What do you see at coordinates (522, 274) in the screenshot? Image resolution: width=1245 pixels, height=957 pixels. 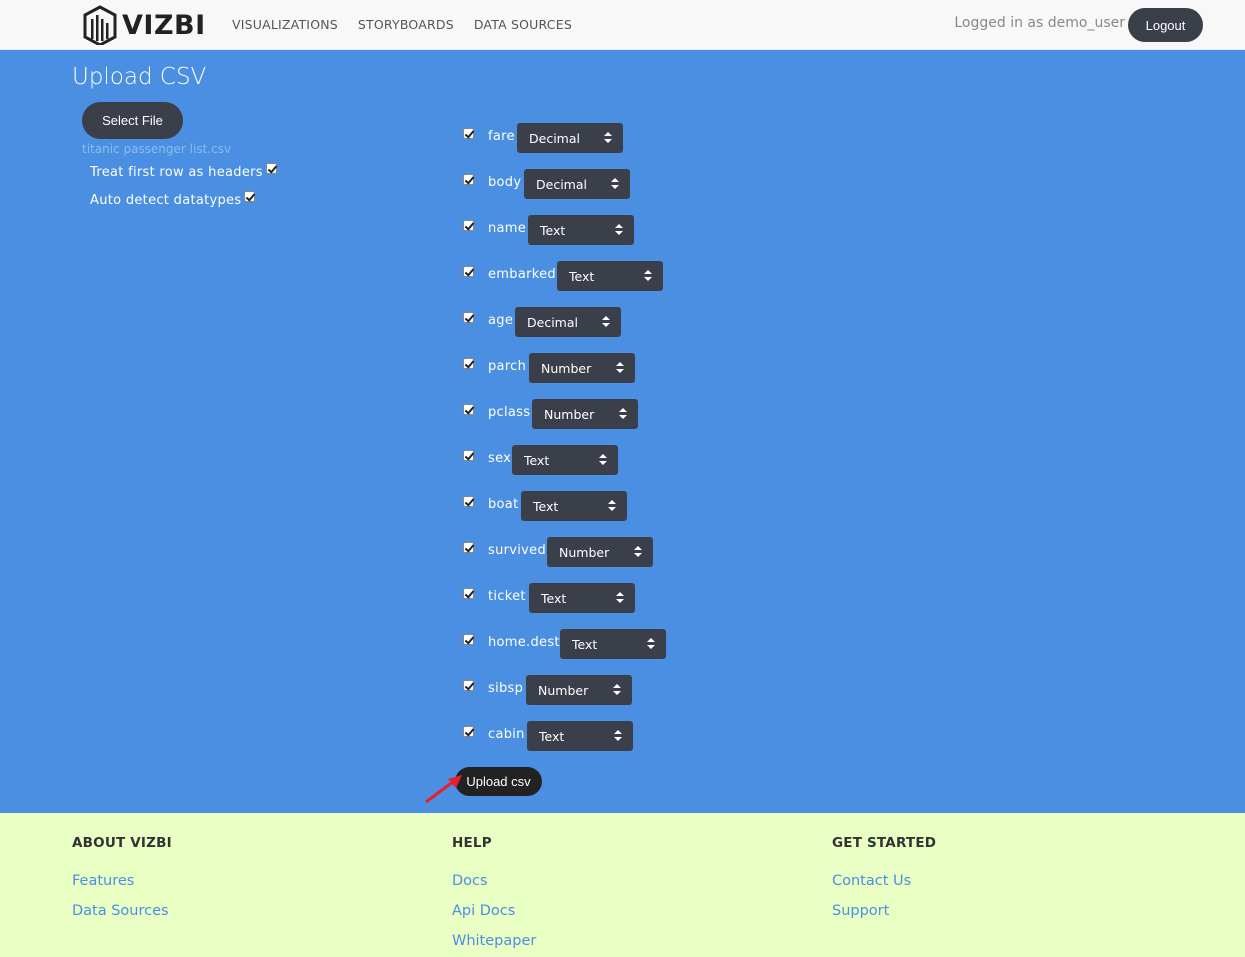 I see `column-name: embarked` at bounding box center [522, 274].